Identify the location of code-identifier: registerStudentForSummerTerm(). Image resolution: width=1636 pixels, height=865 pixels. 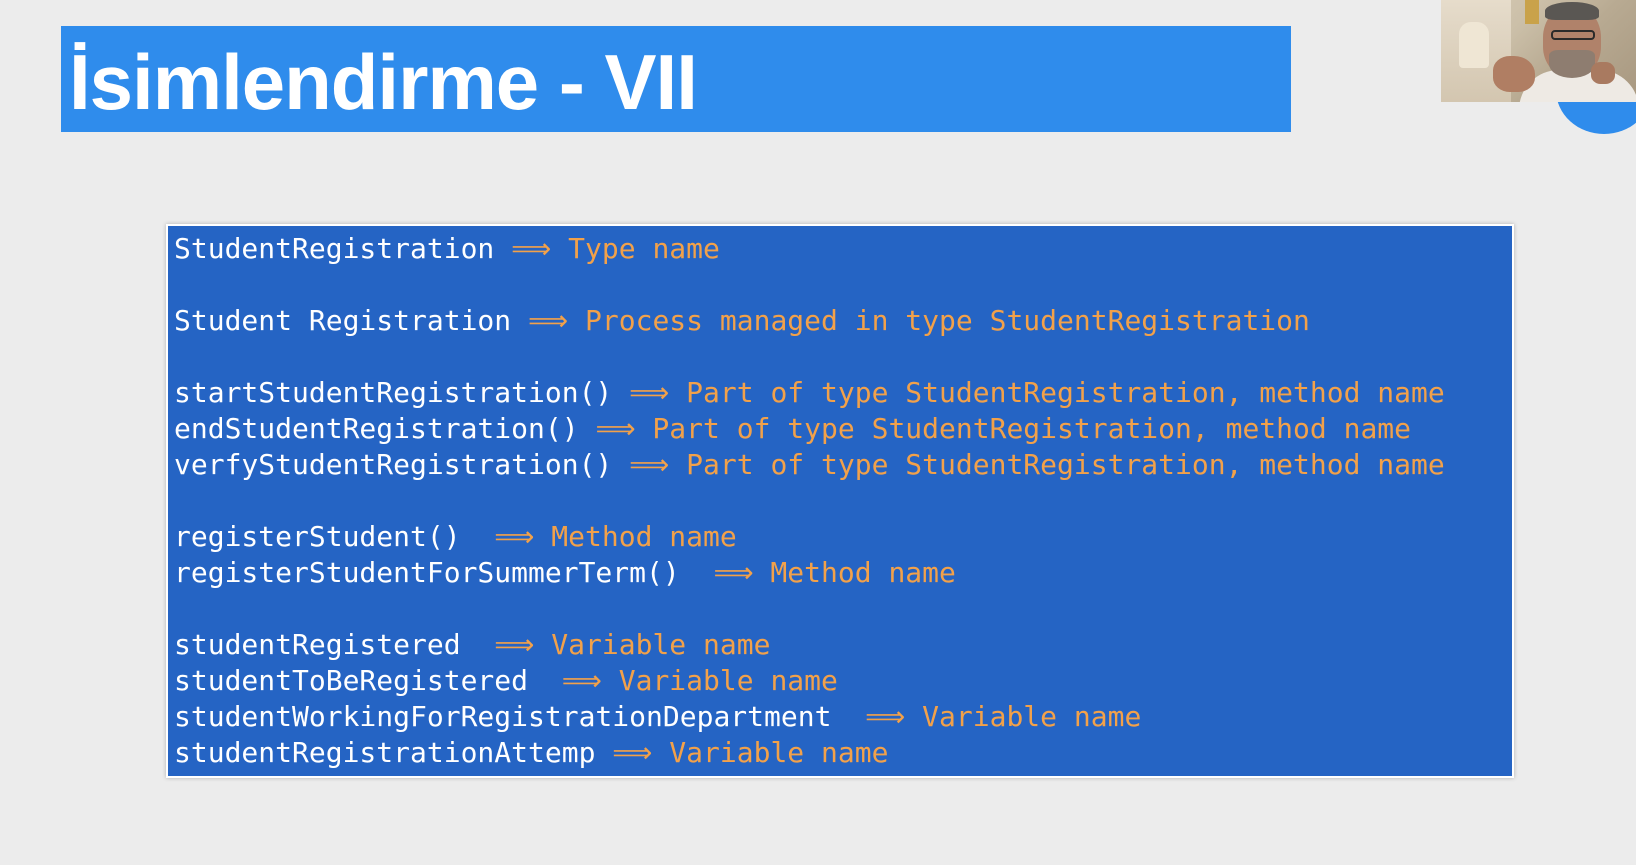
(444, 572).